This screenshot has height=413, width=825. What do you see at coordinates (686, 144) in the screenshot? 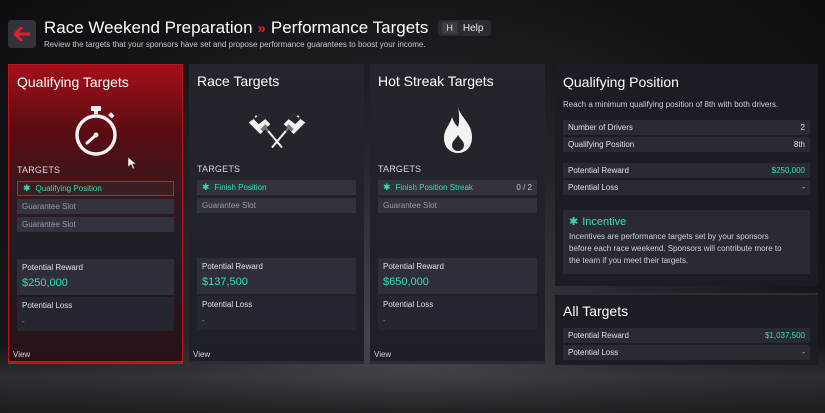
I see `qualifying-position-row: Qualifying Position 8th` at bounding box center [686, 144].